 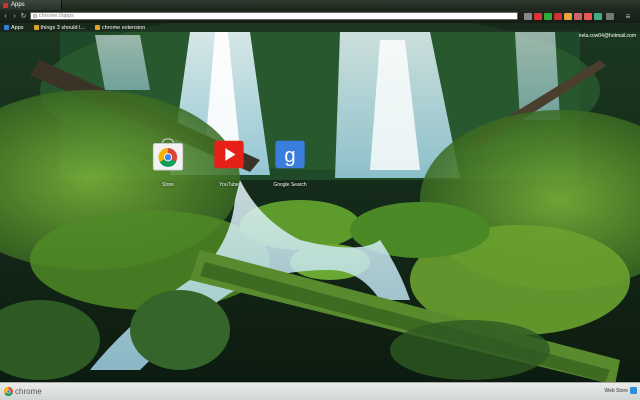 What do you see at coordinates (320, 391) in the screenshot?
I see `ntp-footer: chrome Web Store` at bounding box center [320, 391].